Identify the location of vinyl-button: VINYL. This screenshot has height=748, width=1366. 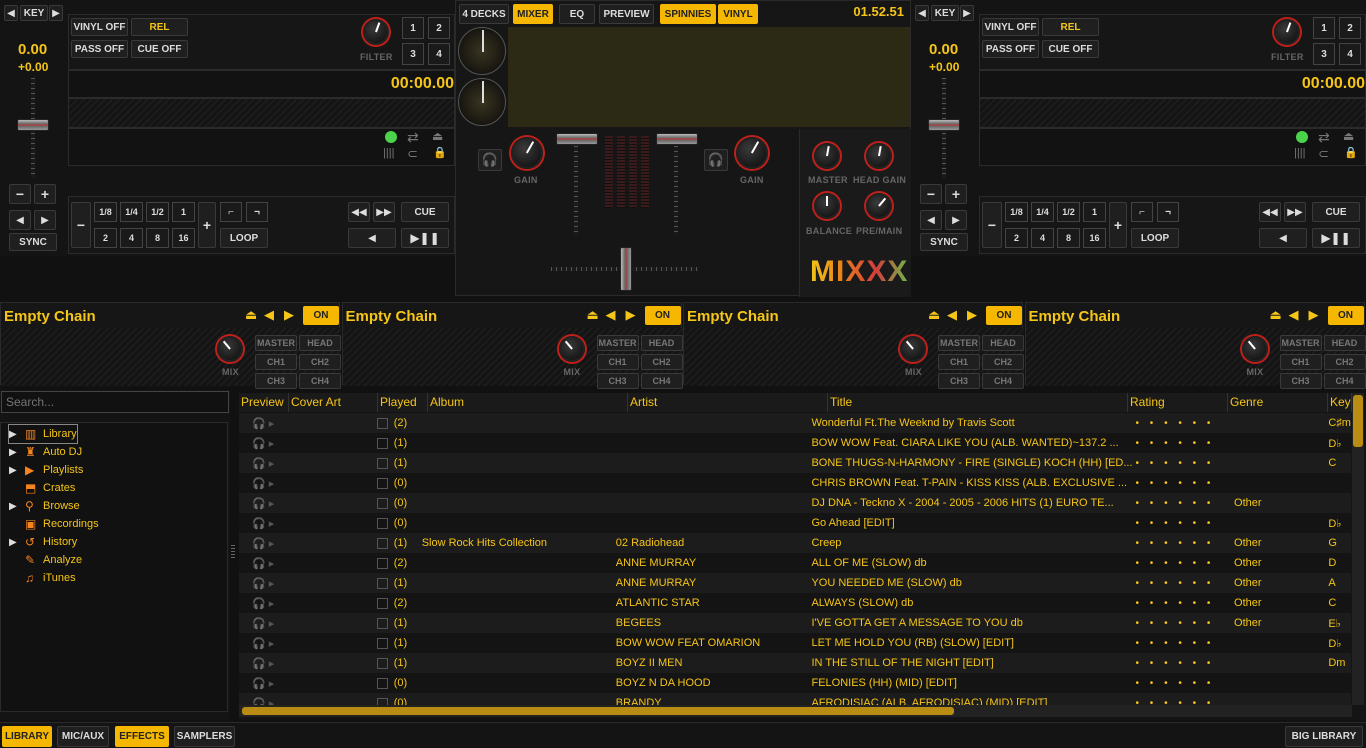
(738, 14).